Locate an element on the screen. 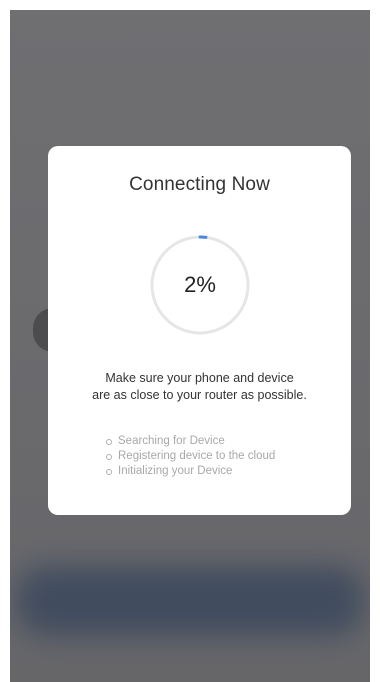 The width and height of the screenshot is (380, 682). progress-percent: 2% is located at coordinates (200, 284).